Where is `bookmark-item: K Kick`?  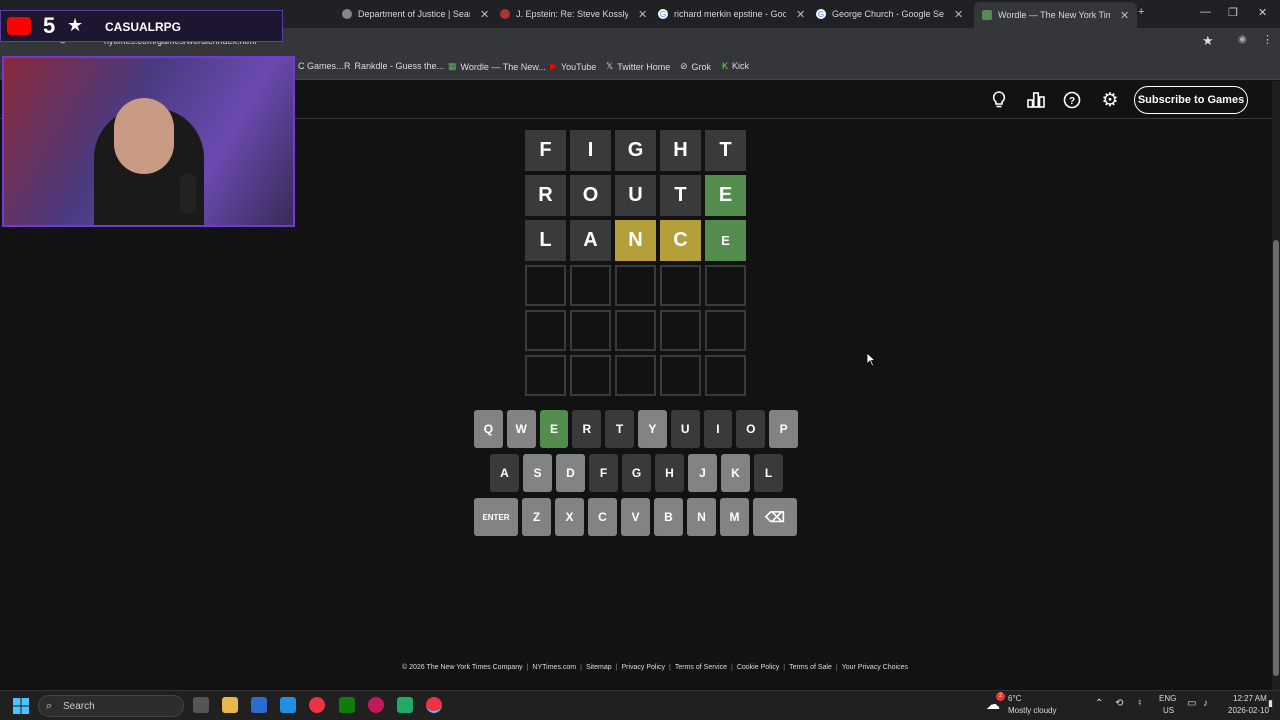 bookmark-item: K Kick is located at coordinates (735, 66).